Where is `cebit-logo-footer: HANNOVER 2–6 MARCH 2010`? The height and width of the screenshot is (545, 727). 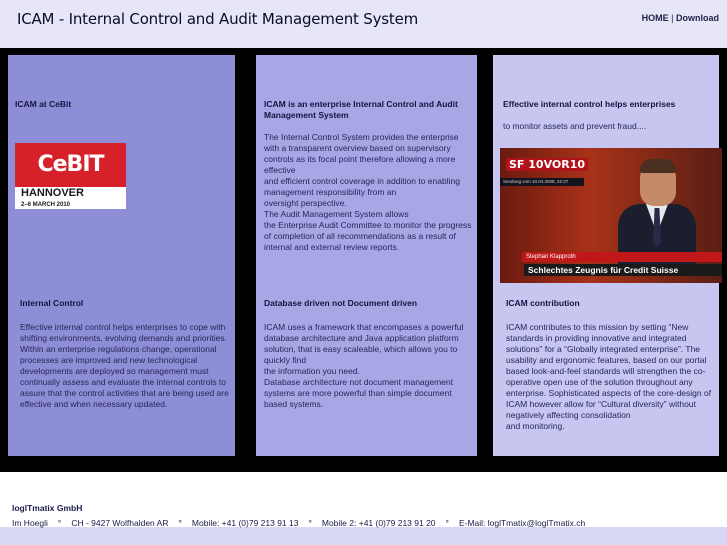 cebit-logo-footer: HANNOVER 2–6 MARCH 2010 is located at coordinates (70, 198).